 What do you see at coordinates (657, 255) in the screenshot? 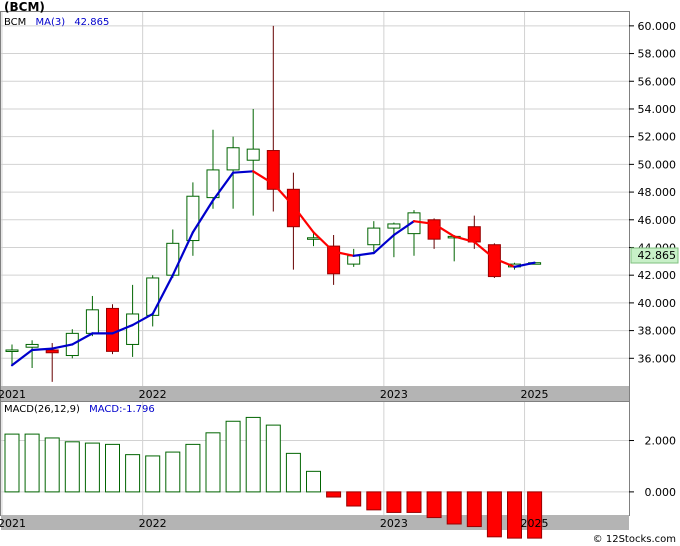
I see `last-price-tag: 42.865` at bounding box center [657, 255].